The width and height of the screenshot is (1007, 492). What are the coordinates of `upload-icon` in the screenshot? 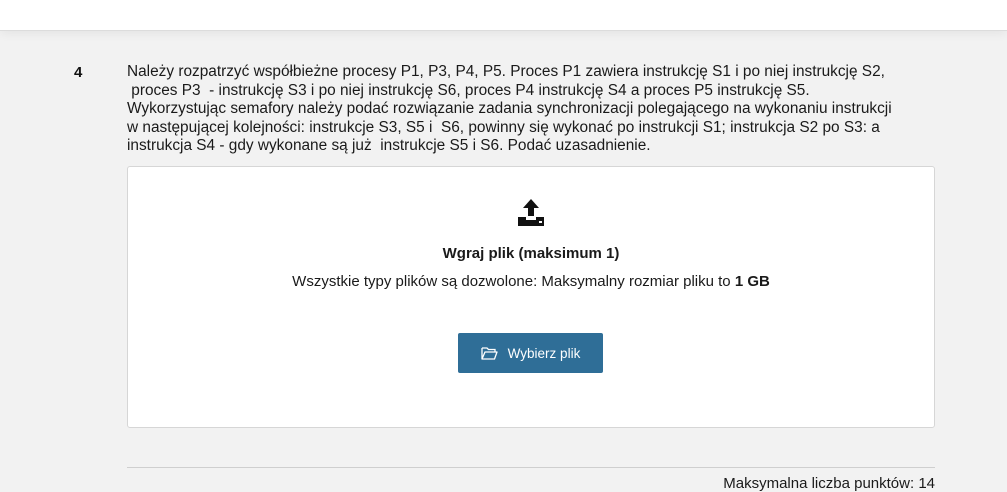 It's located at (531, 212).